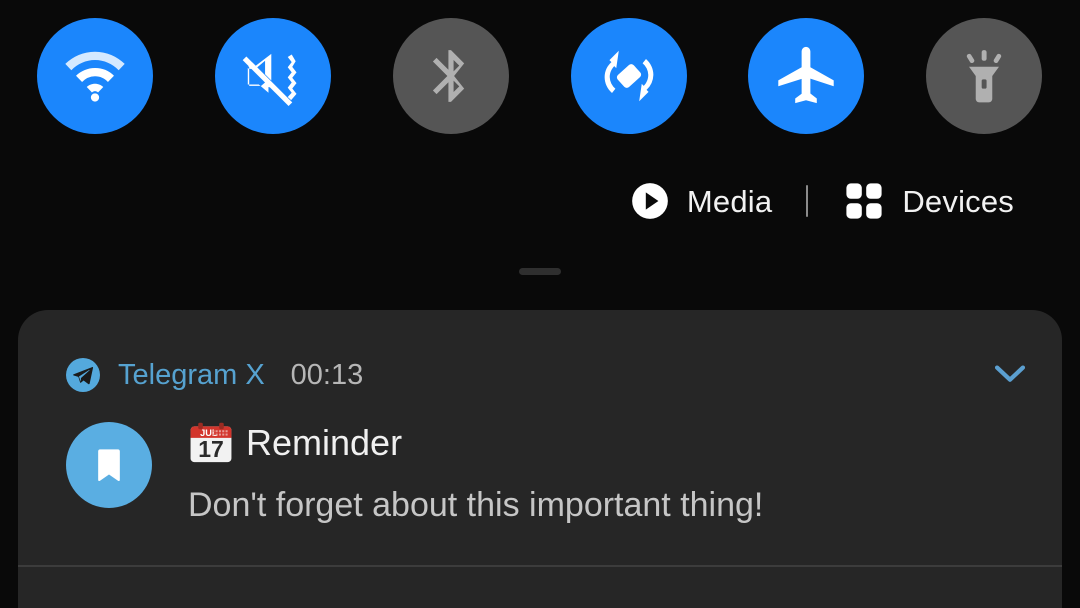 The height and width of the screenshot is (608, 1080). I want to click on media-label: Media, so click(729, 201).